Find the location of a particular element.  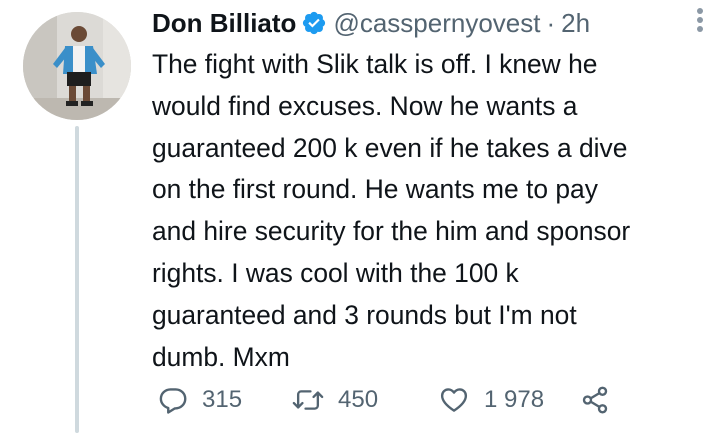

more-options-icon is located at coordinates (700, 20).